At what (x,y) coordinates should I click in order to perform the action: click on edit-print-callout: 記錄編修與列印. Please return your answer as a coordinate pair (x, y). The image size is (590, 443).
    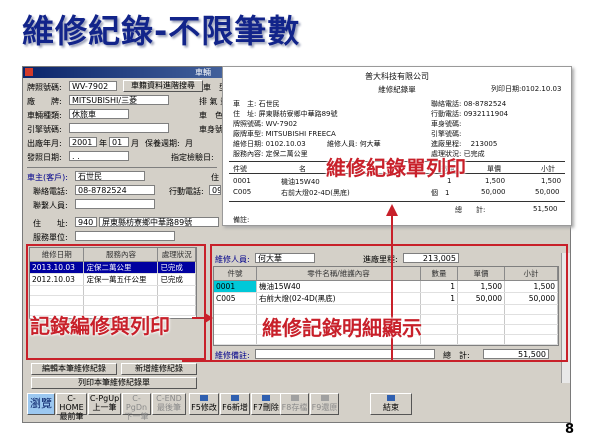
    Looking at the image, I should click on (100, 326).